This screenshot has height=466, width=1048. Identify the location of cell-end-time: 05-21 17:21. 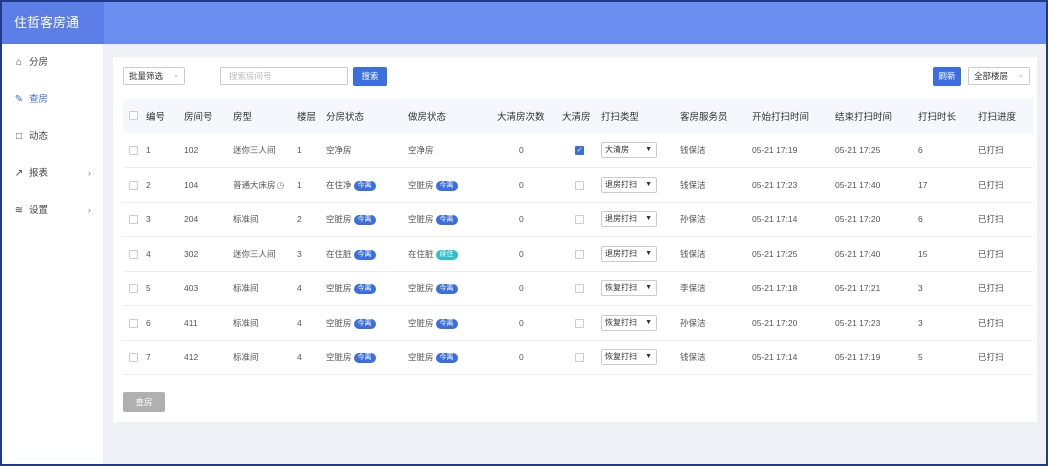
(858, 288).